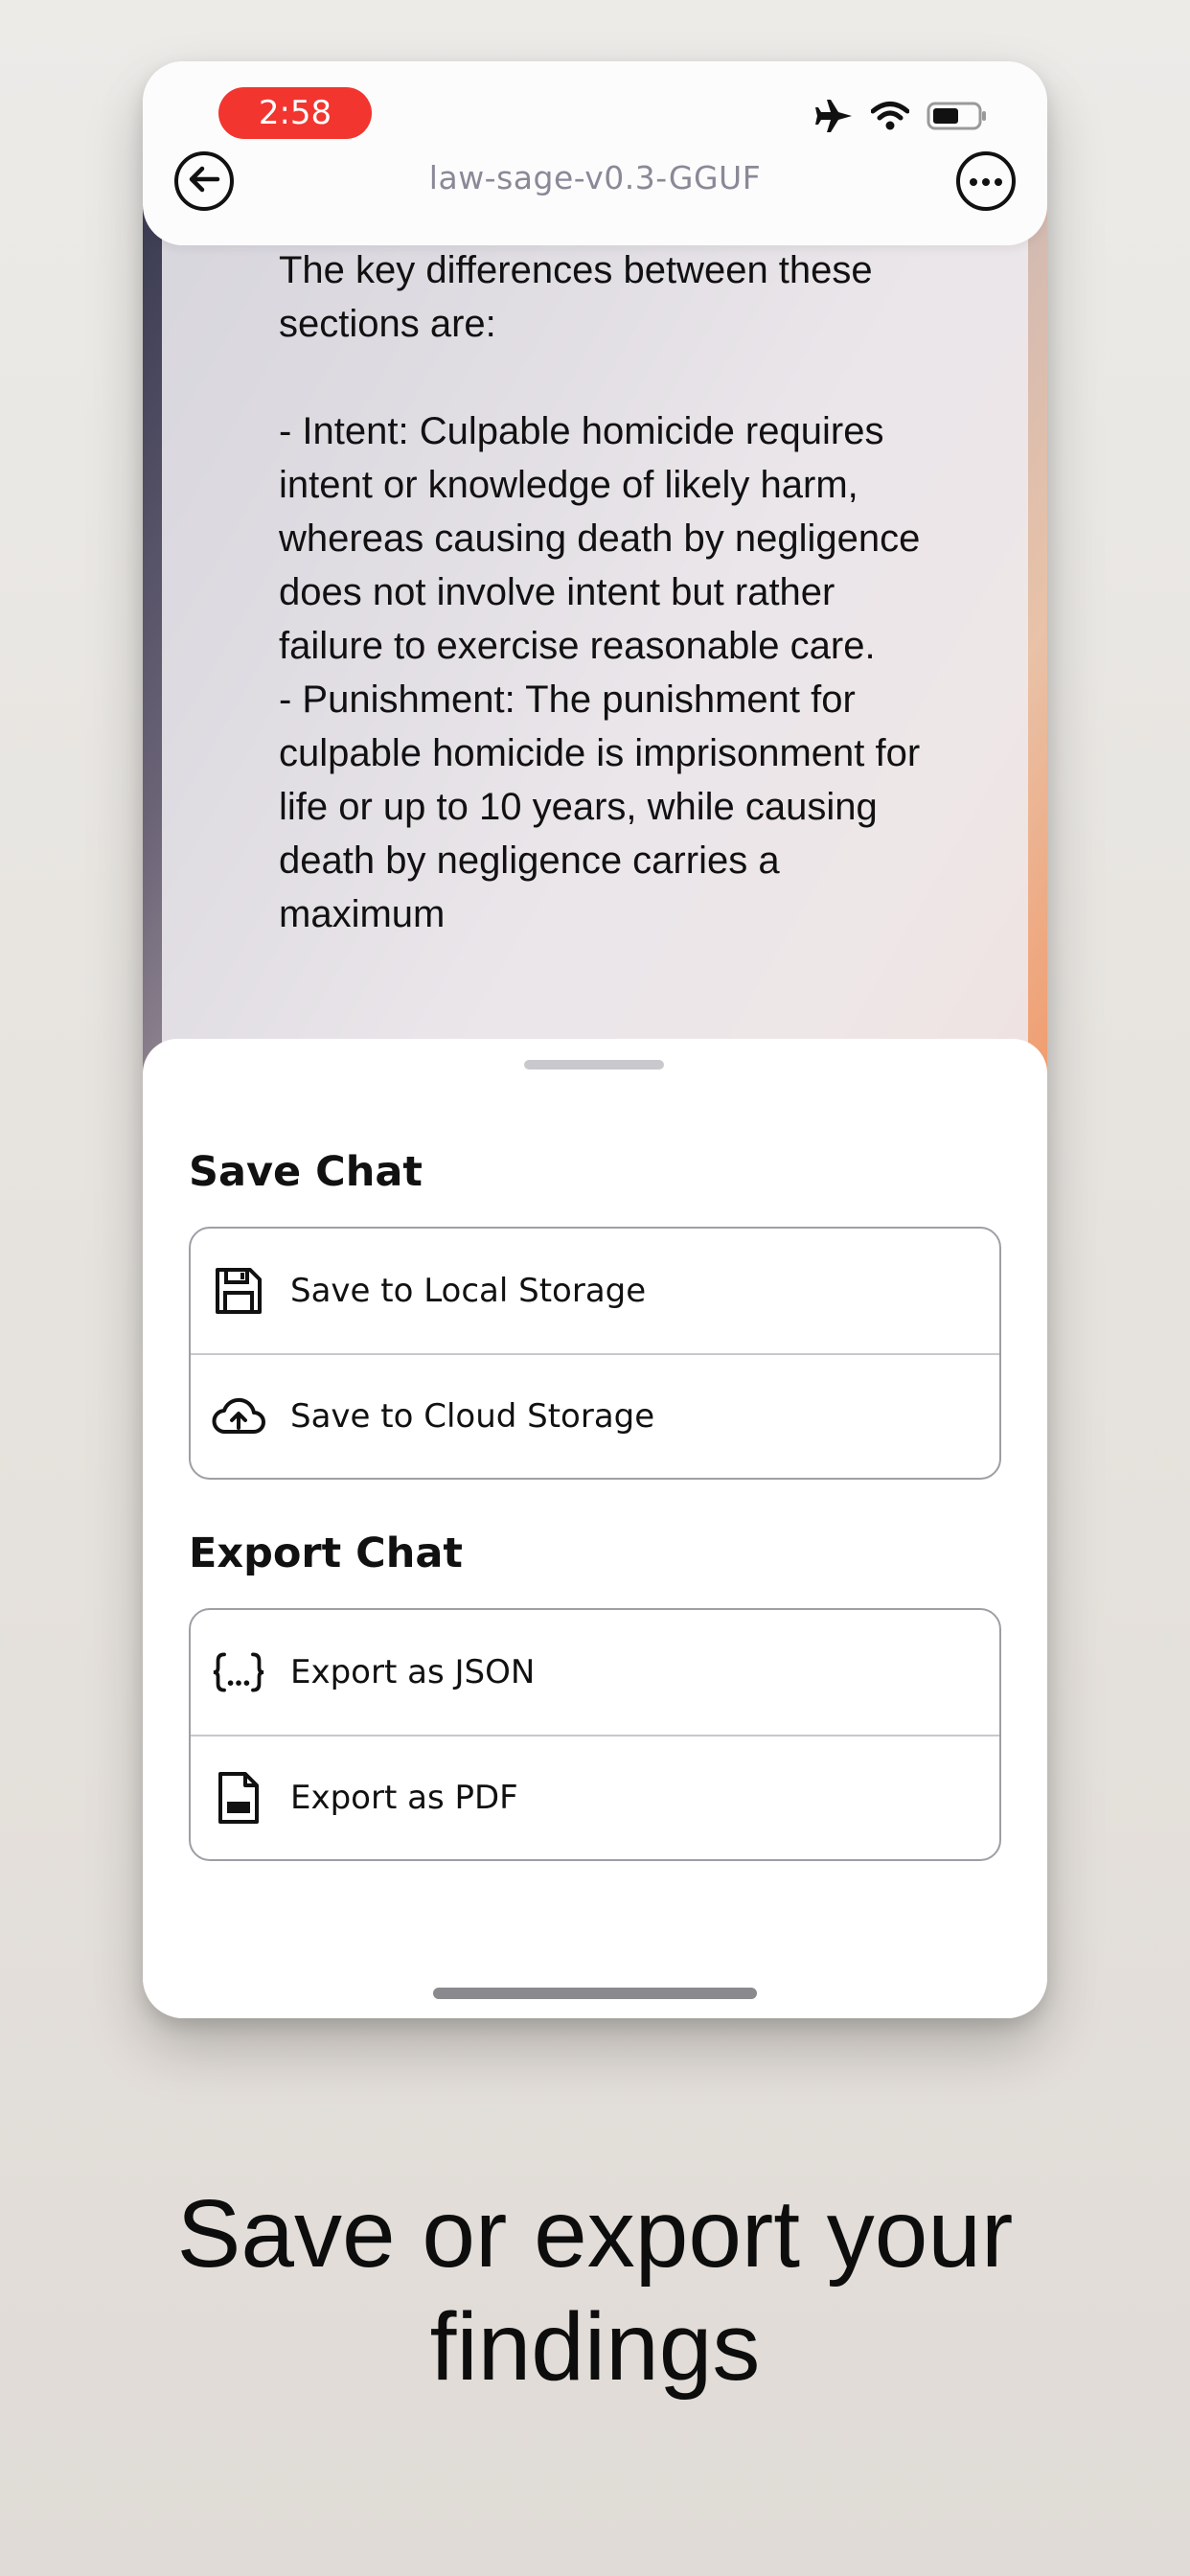  Describe the element at coordinates (238, 1291) in the screenshot. I see `floppy-disk-icon` at that location.